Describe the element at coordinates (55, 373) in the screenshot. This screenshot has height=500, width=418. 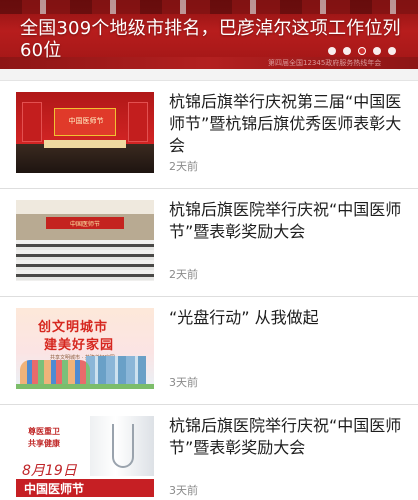
I see `poster-people` at that location.